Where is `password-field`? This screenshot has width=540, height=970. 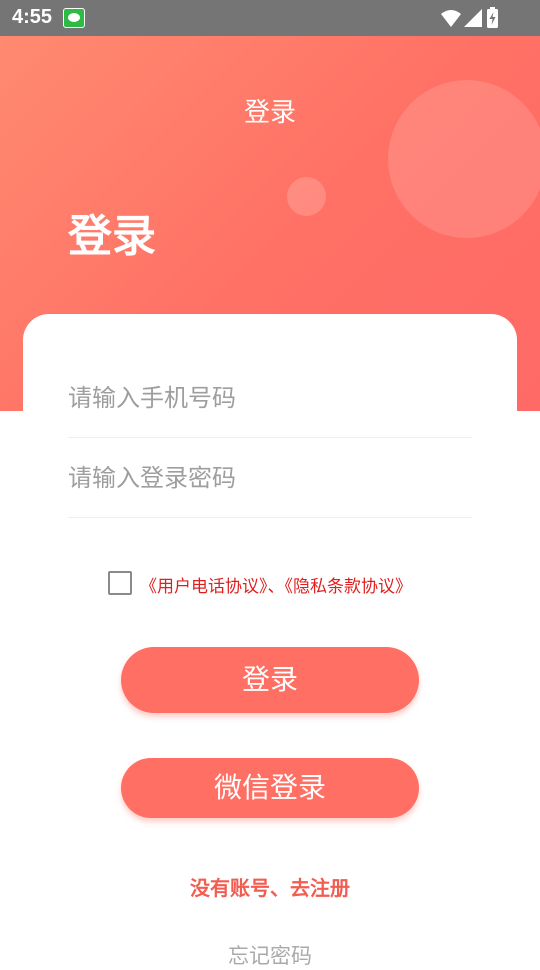
password-field is located at coordinates (270, 478).